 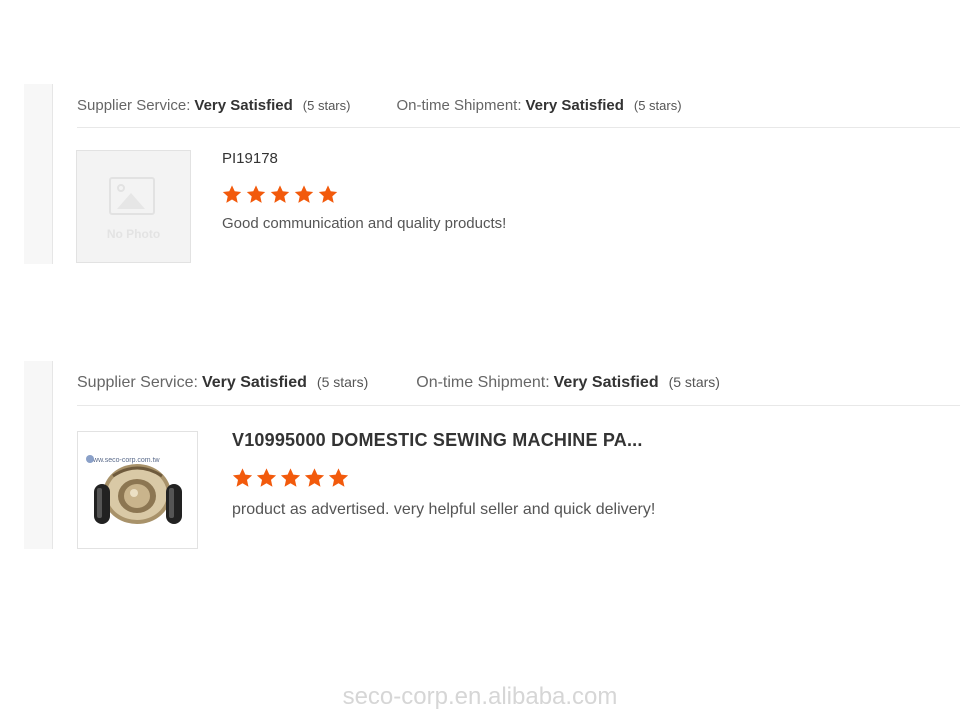 What do you see at coordinates (133, 234) in the screenshot?
I see `no-photo-label: No Photo` at bounding box center [133, 234].